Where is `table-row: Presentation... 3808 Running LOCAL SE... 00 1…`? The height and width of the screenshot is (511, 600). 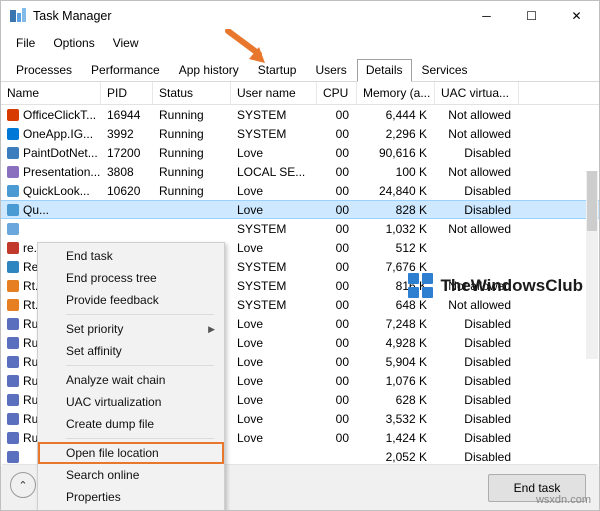 table-row: Presentation... 3808 Running LOCAL SE... 00 1… is located at coordinates (300, 171).